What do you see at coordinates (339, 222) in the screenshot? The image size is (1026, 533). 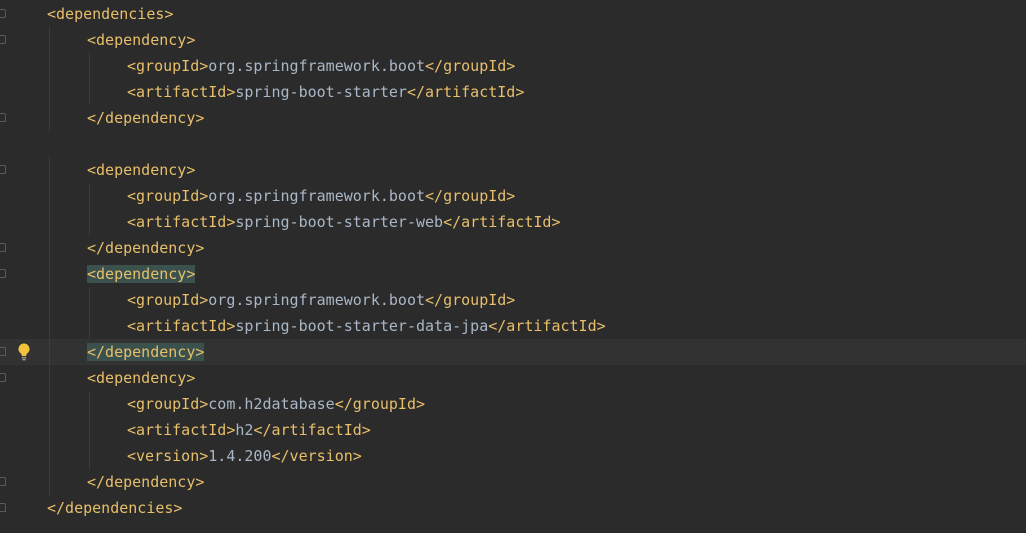 I see `xml-text: spring-boot-starter-web` at bounding box center [339, 222].